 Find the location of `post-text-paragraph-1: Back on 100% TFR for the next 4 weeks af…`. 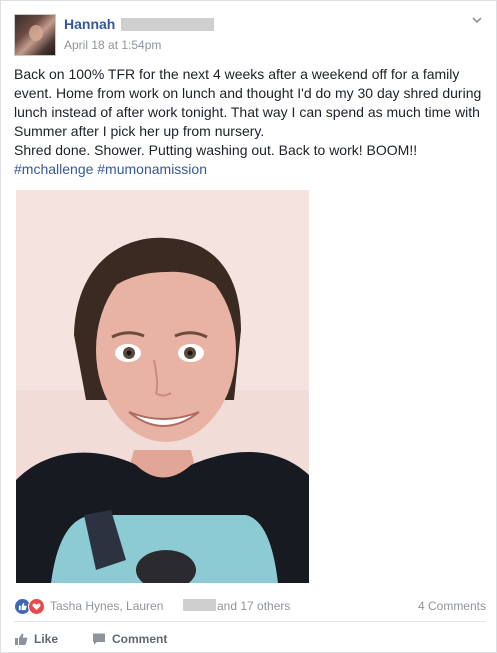

post-text-paragraph-1: Back on 100% TFR for the next 4 weeks af… is located at coordinates (248, 102).